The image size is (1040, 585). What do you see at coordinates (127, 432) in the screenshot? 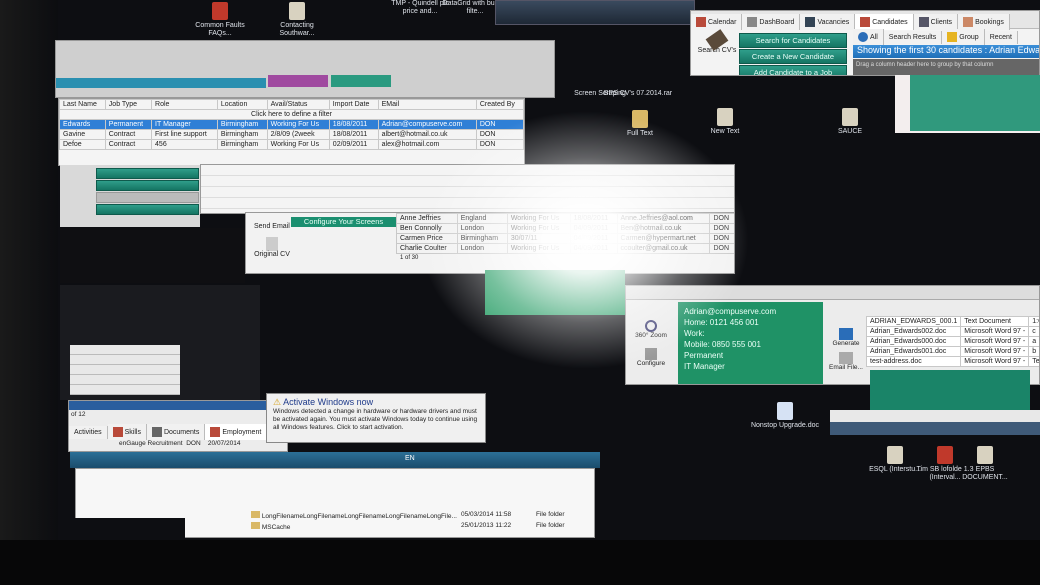
I see `tab-skills: Skills` at bounding box center [127, 432].